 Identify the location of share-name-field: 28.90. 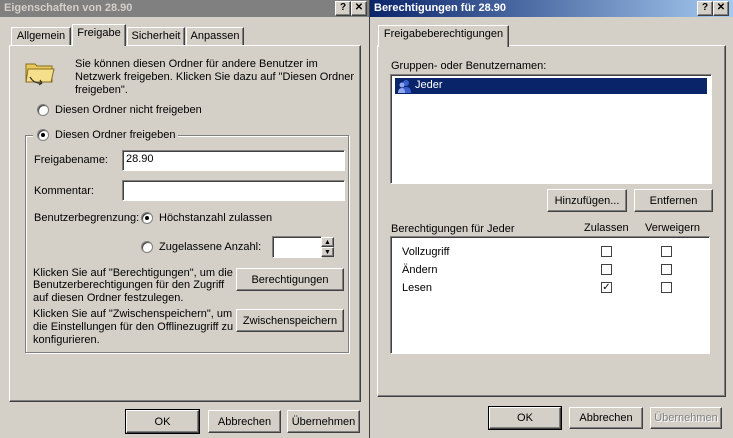
(233, 160).